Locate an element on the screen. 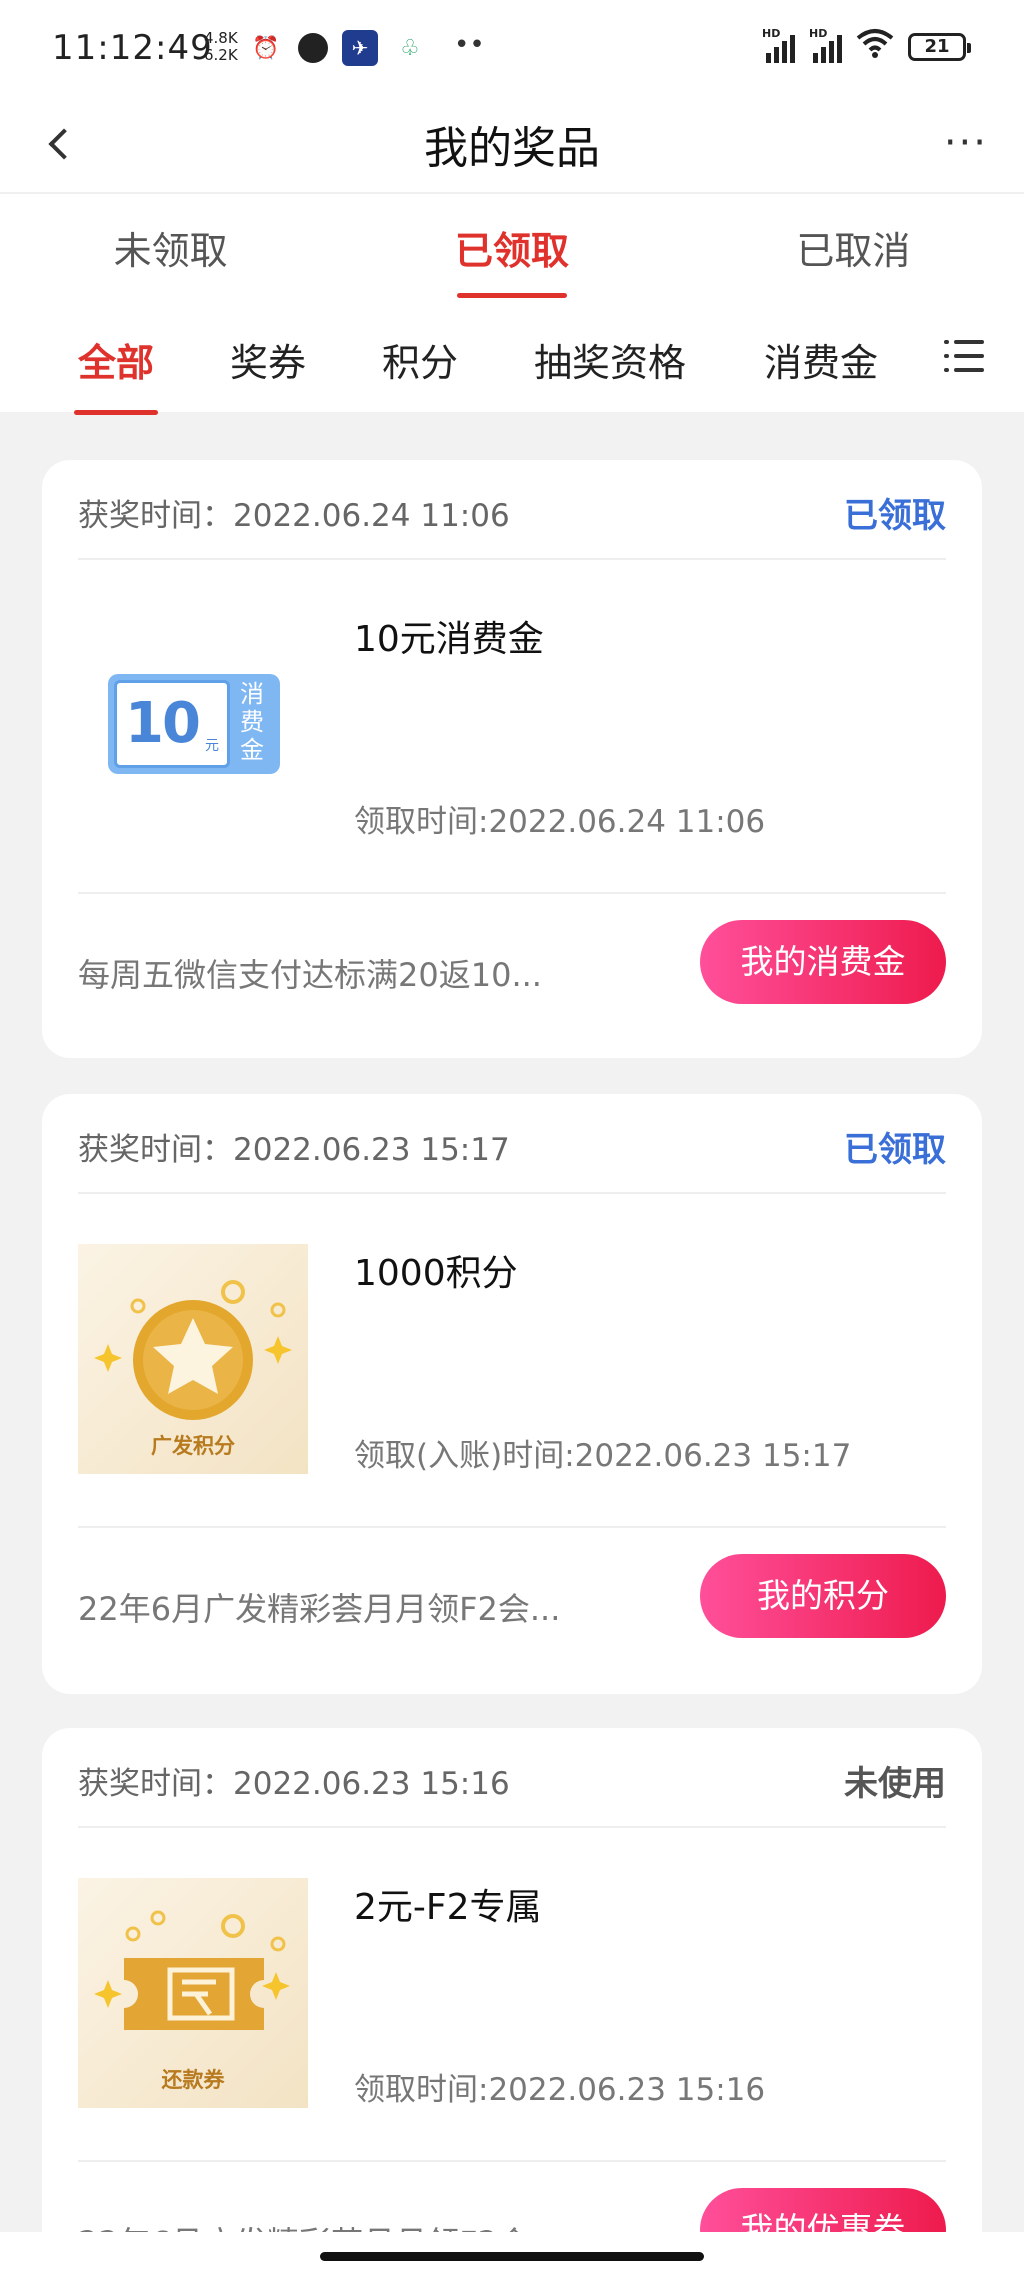 The height and width of the screenshot is (2276, 1024). claim-time: 领取时间:2022.06.24 11:06 is located at coordinates (560, 822).